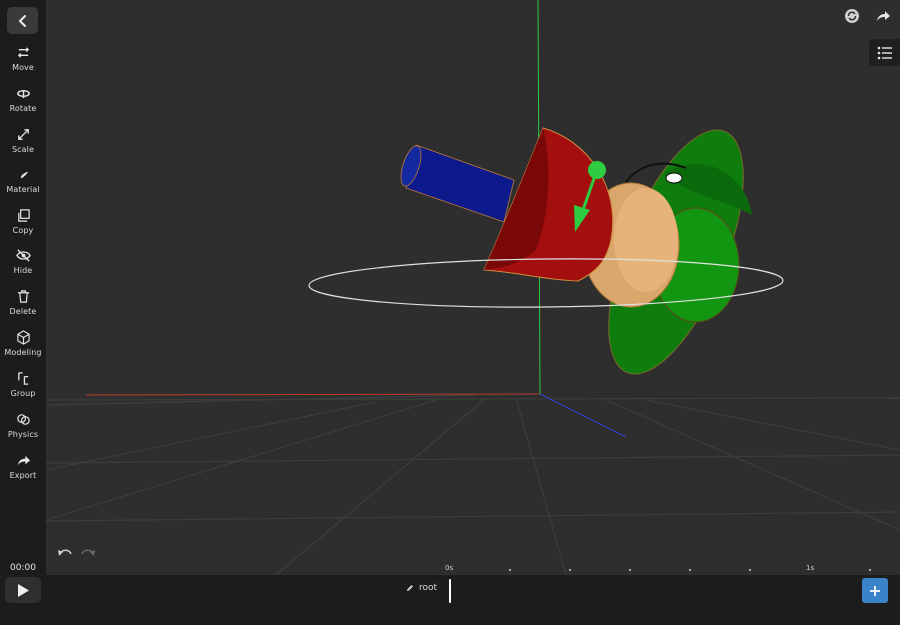 The height and width of the screenshot is (625, 900). Describe the element at coordinates (23, 419) in the screenshot. I see `physics-icon` at that location.